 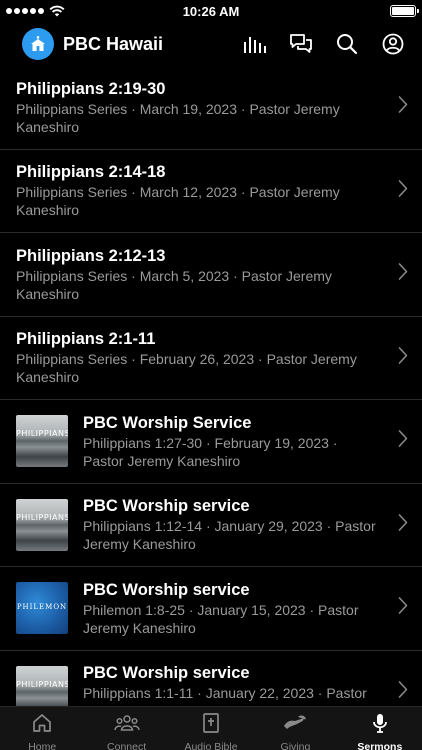 I want to click on home-icon, so click(x=42, y=725).